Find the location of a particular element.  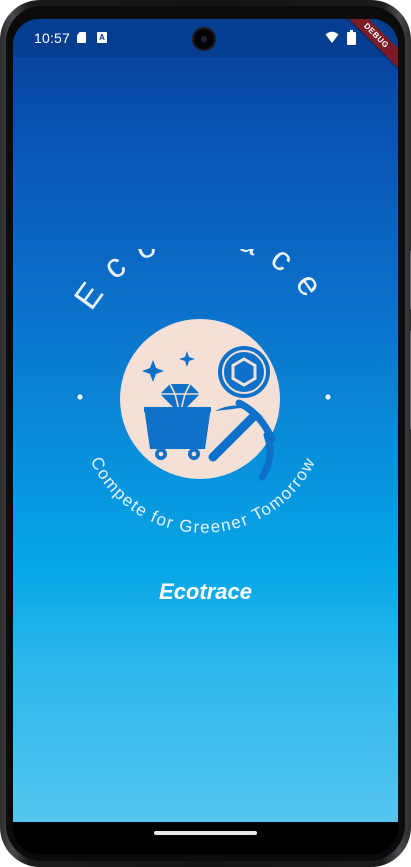

status-bar: 10:57 A is located at coordinates (205, 38).